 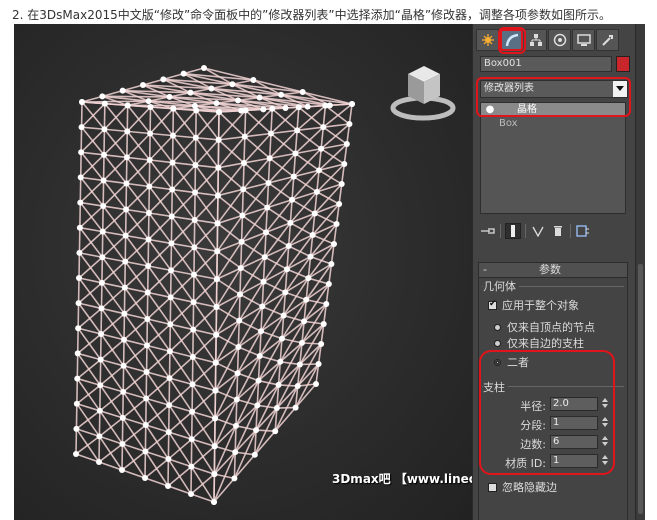 What do you see at coordinates (544, 327) in the screenshot?
I see `radio-joints-only: 仅来自顶点的节点` at bounding box center [544, 327].